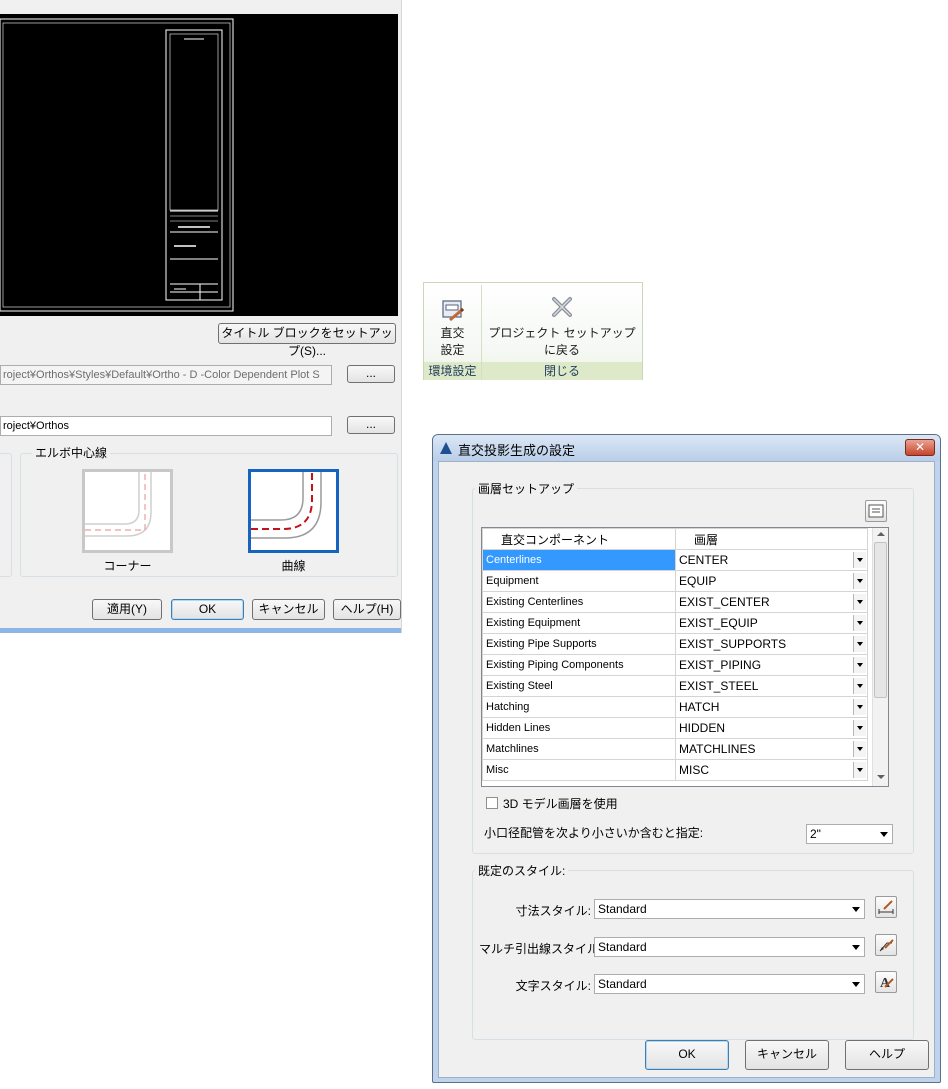 This screenshot has height=1089, width=948. Describe the element at coordinates (849, 834) in the screenshot. I see `small-pipe-size-select: 2"` at that location.